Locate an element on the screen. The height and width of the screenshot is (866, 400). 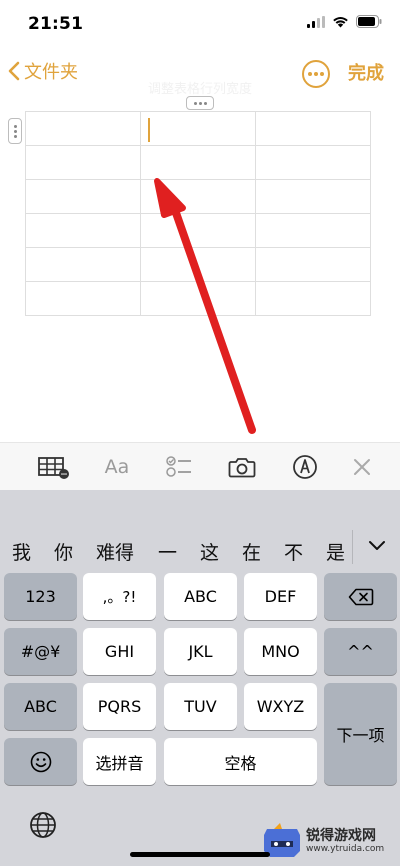
emoji-key is located at coordinates (40, 761).